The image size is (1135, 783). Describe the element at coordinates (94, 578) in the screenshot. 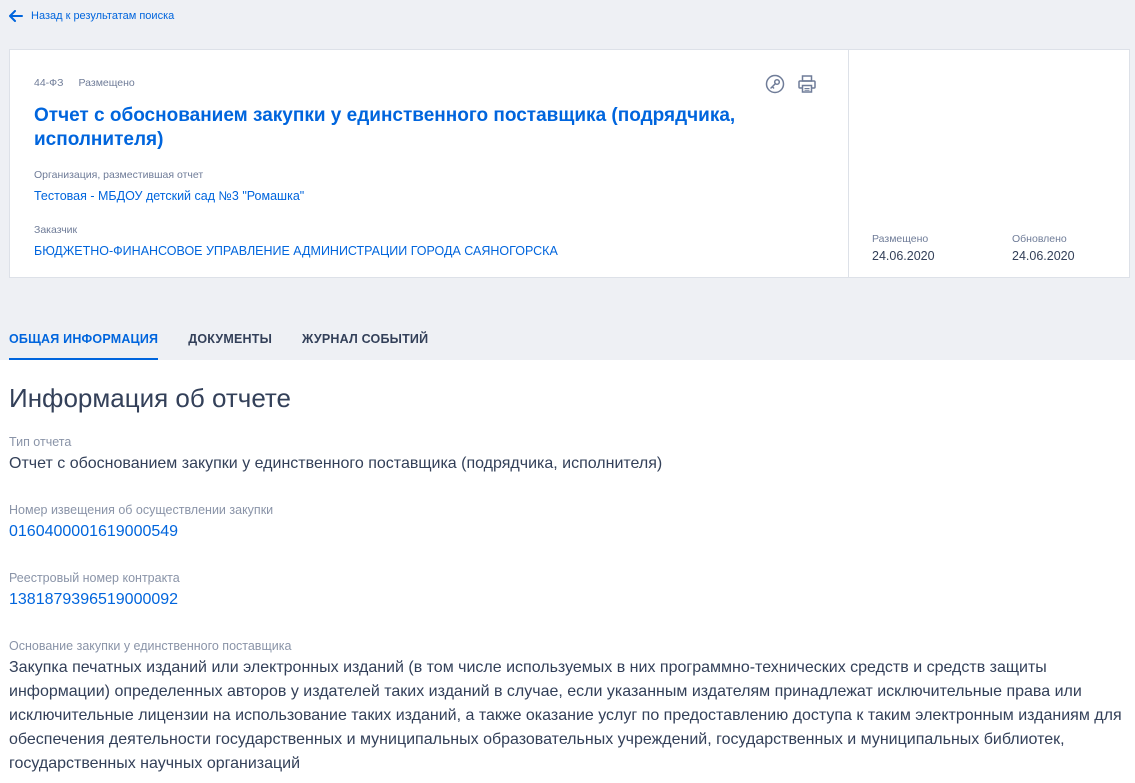

I see `contract-number-label: Реестровый номер контракта` at that location.